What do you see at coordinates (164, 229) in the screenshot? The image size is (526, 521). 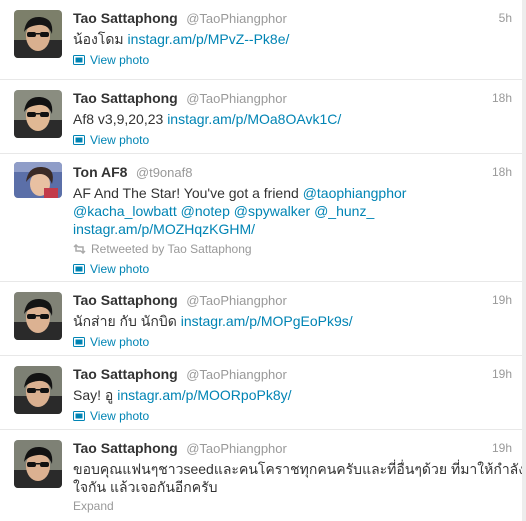 I see `tweet-link: instagr.am/p/MOZHqzKGHM/` at bounding box center [164, 229].